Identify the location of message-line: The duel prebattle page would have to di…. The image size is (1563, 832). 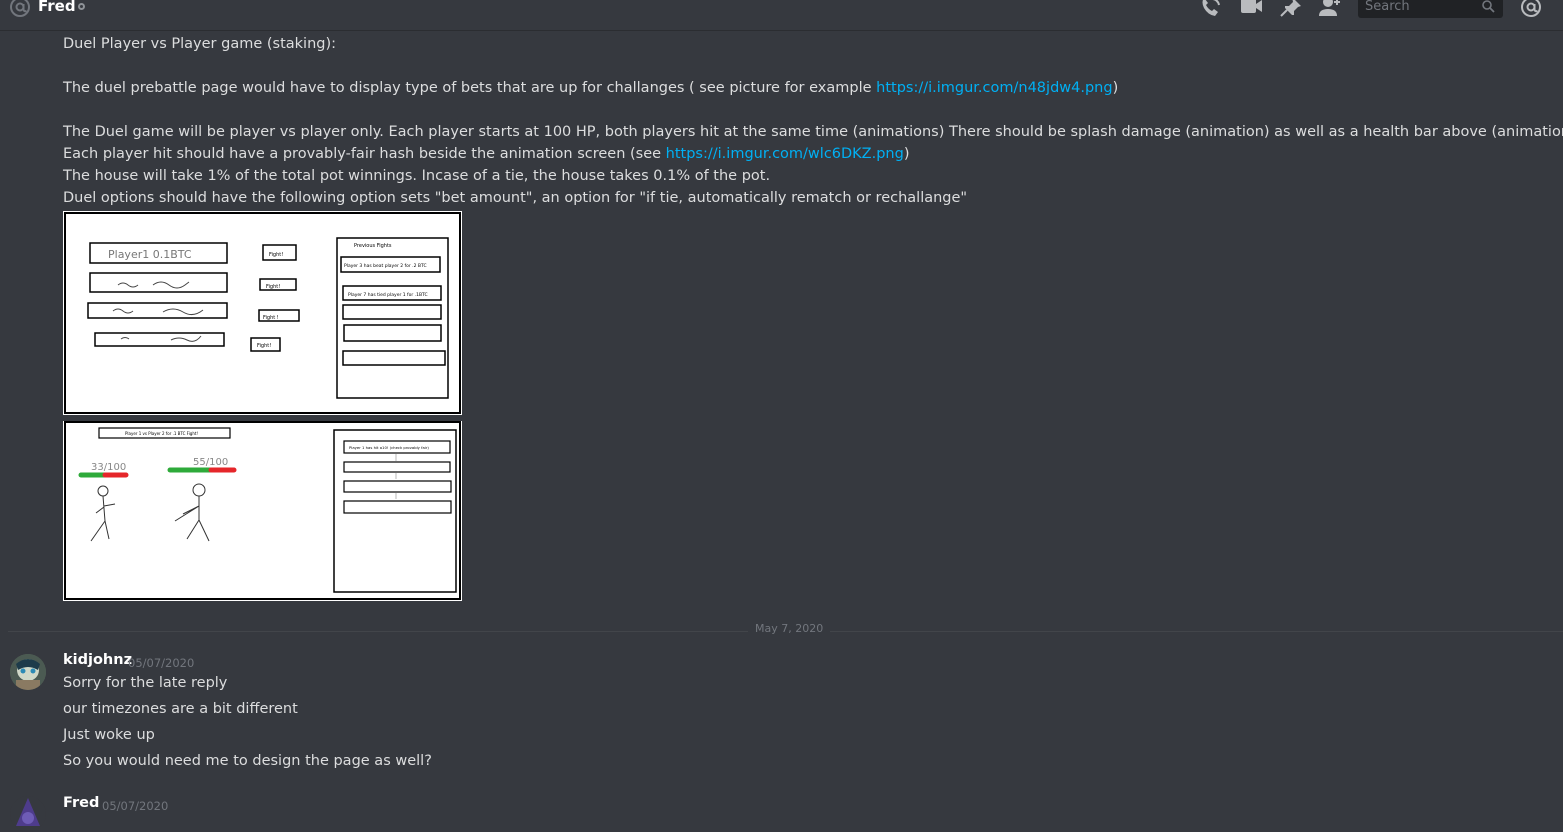
(591, 88).